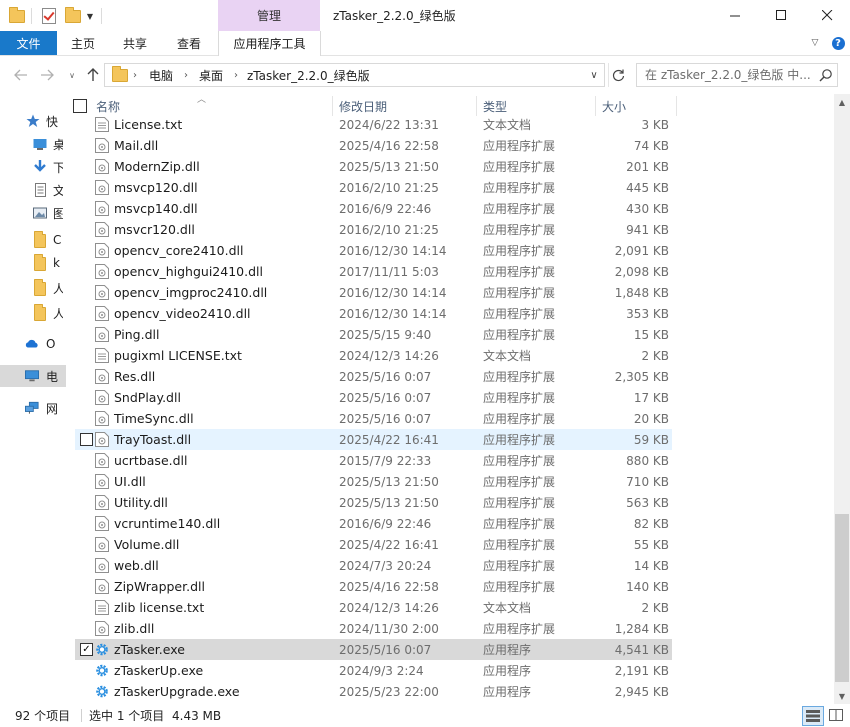 This screenshot has height=727, width=850. Describe the element at coordinates (647, 502) in the screenshot. I see `file-size: 563 KB` at that location.